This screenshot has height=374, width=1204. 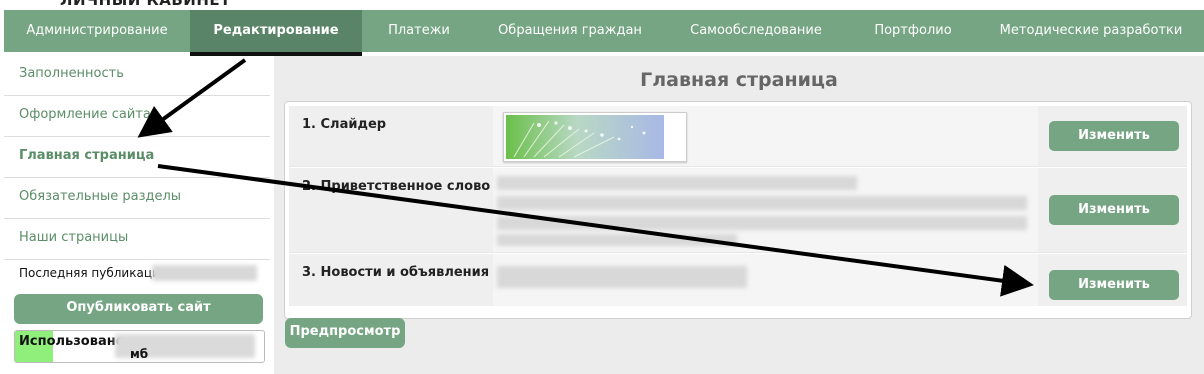 I want to click on page-title: Главная страница, so click(x=739, y=80).